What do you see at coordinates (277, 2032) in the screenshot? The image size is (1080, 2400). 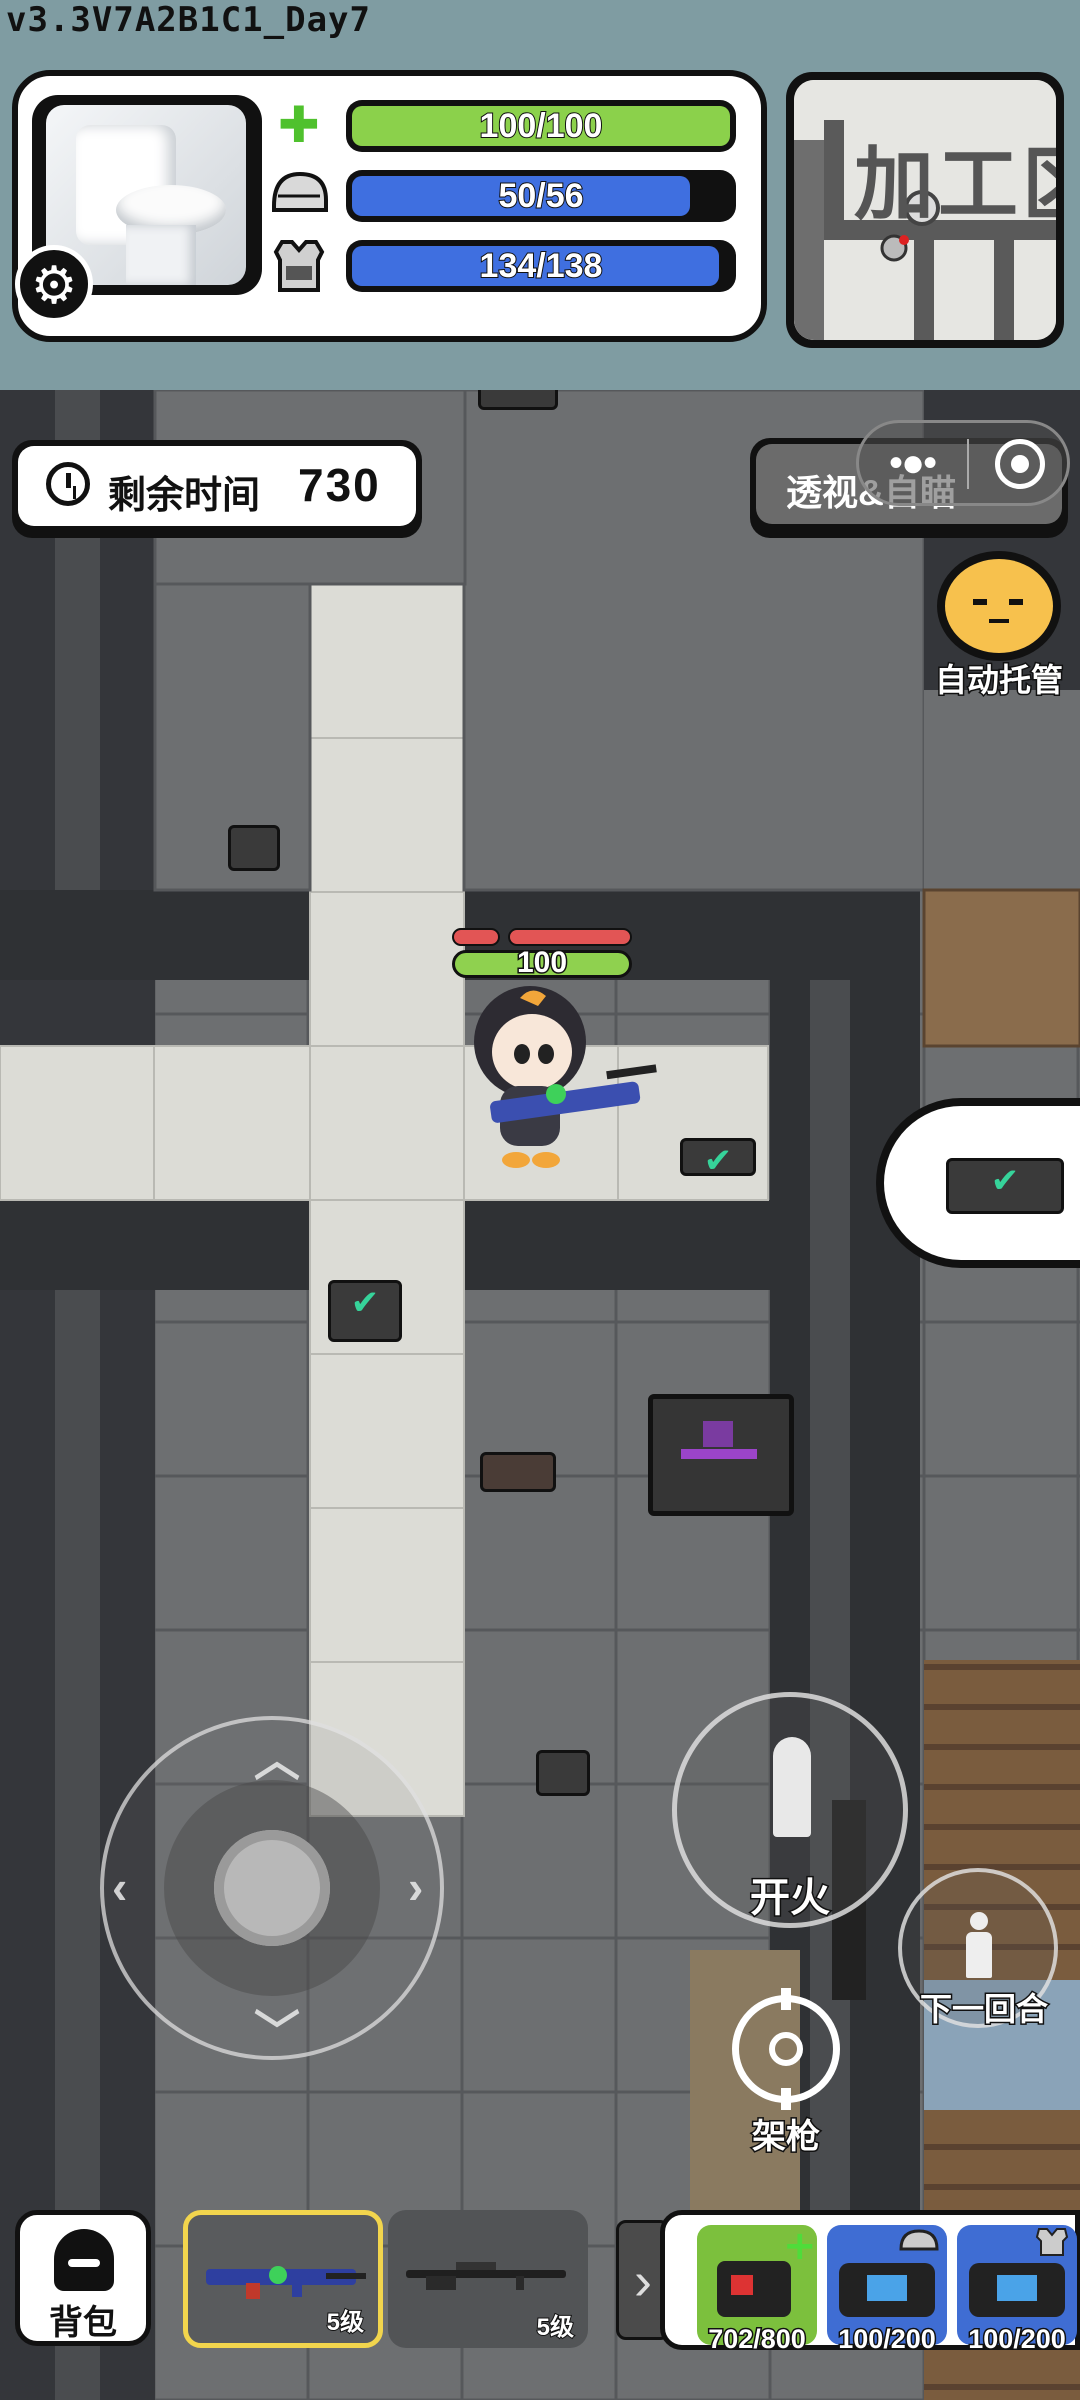 I see `chevron-down-icon: ﹀` at bounding box center [277, 2032].